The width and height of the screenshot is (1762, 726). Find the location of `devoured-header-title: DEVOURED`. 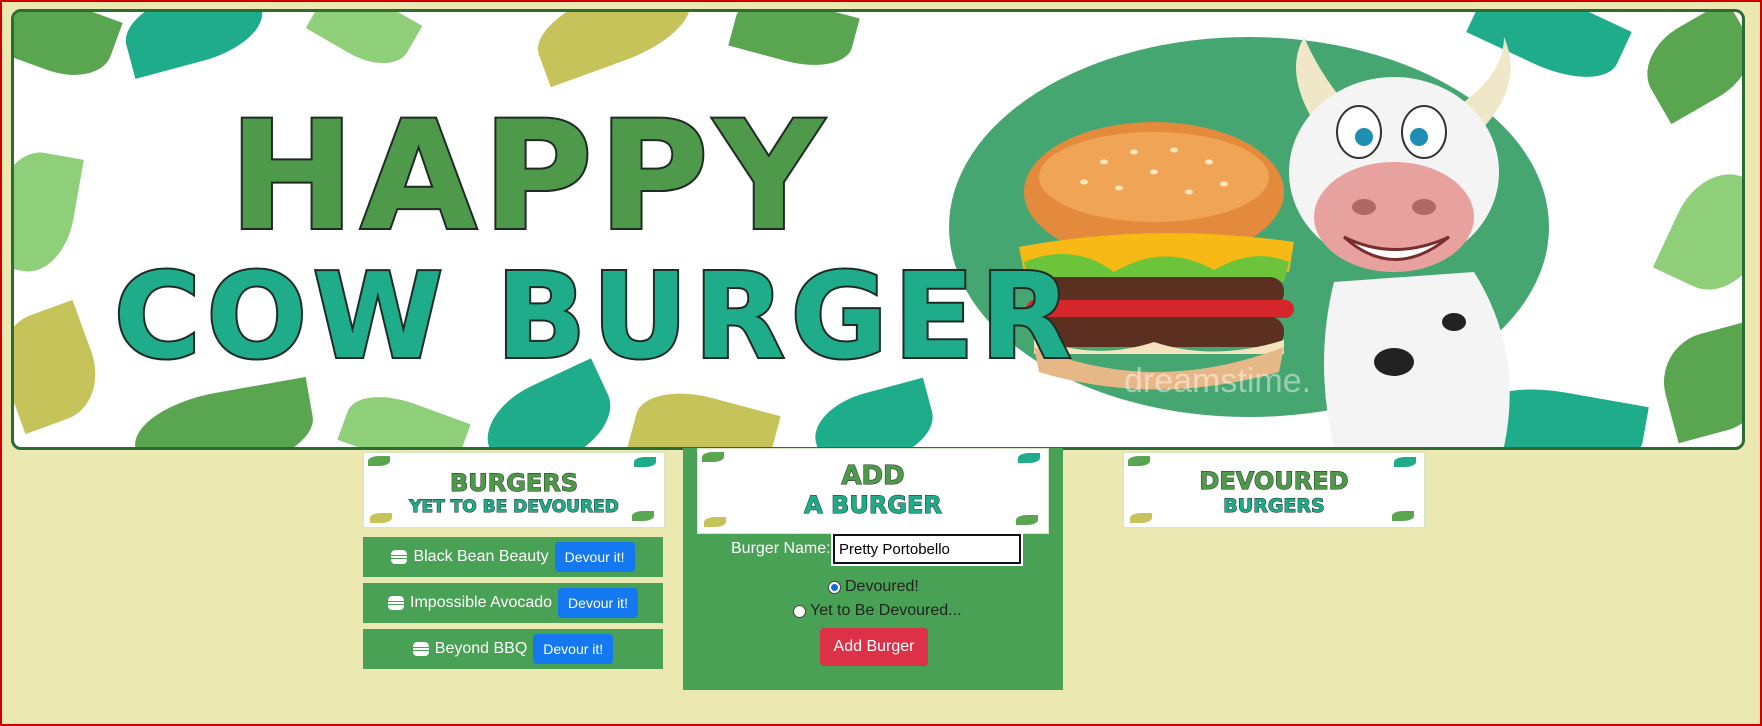

devoured-header-title: DEVOURED is located at coordinates (1274, 481).